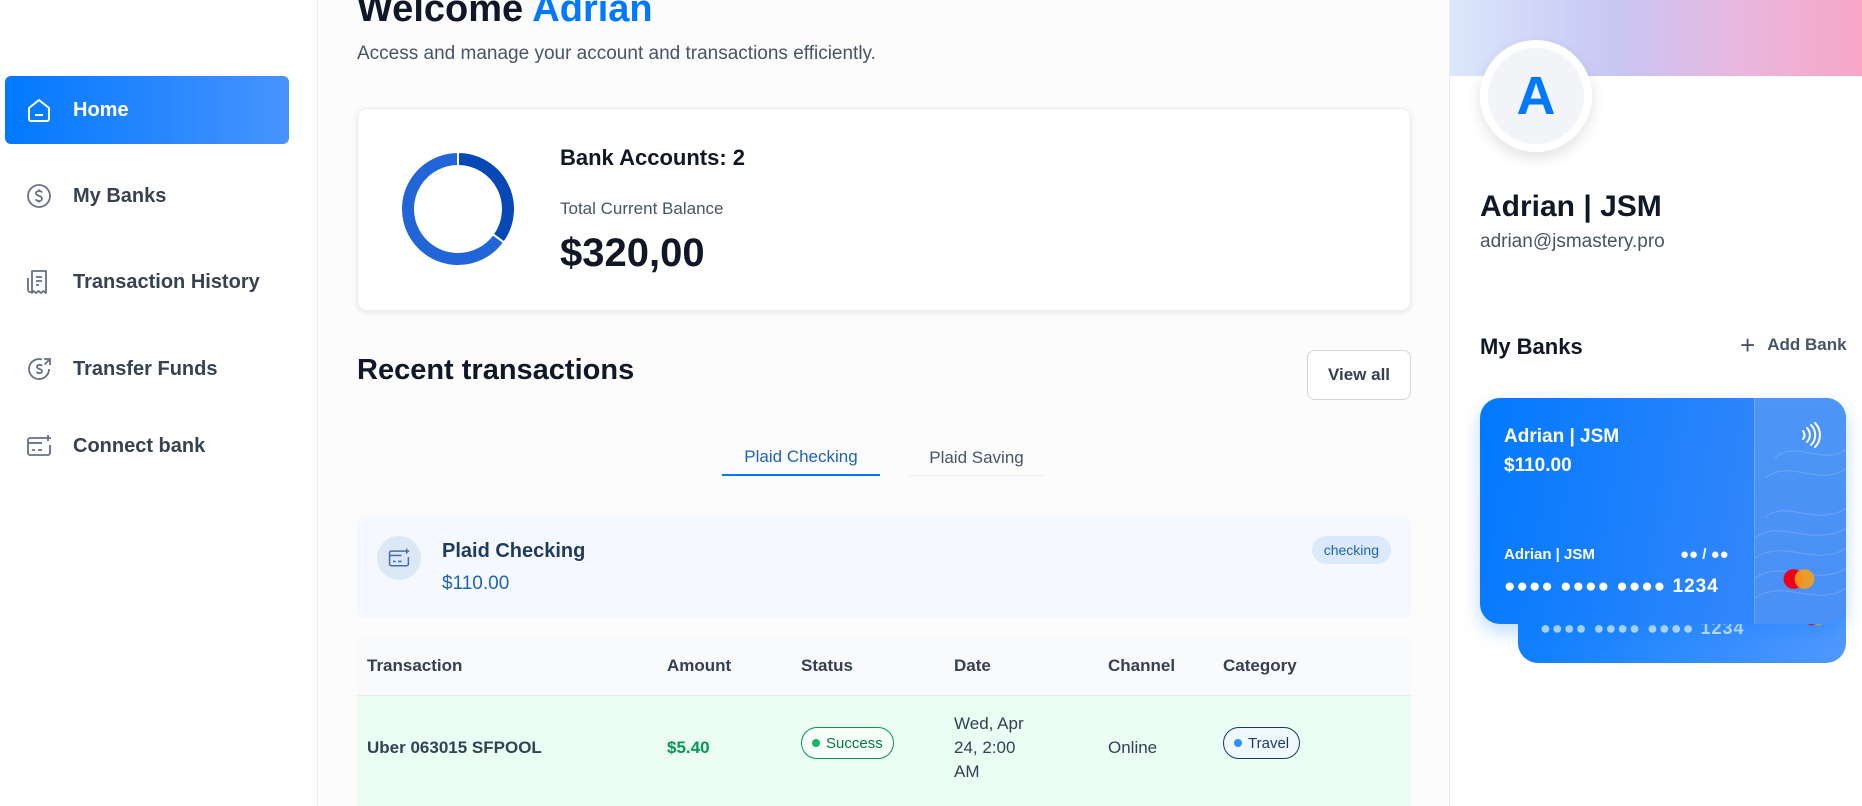 Image resolution: width=1862 pixels, height=806 pixels. I want to click on status-badge: Success, so click(847, 743).